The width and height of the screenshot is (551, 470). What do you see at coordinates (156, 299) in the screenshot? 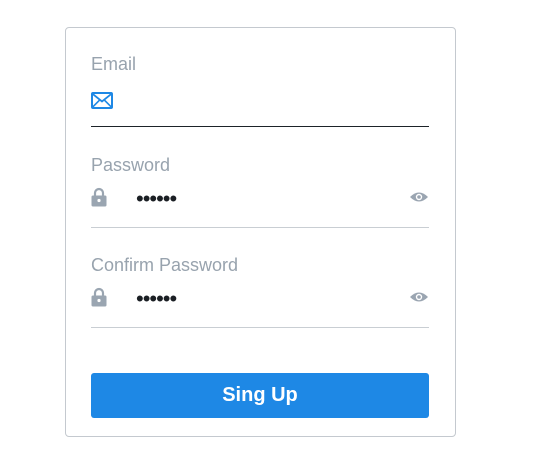
I see `confirm-password-input: ••••••` at bounding box center [156, 299].